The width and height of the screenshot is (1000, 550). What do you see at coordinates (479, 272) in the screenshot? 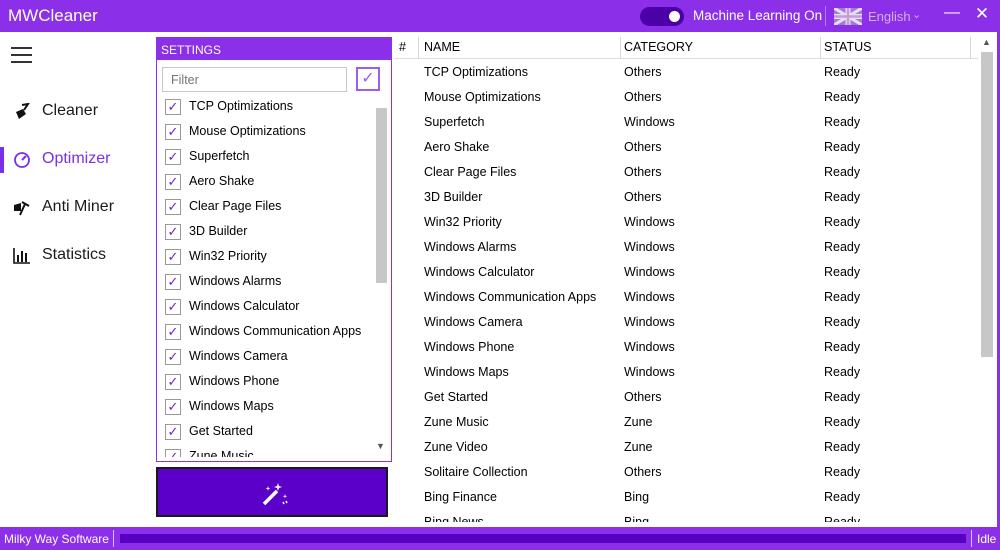
I see `cell-name: Windows Calculator` at bounding box center [479, 272].